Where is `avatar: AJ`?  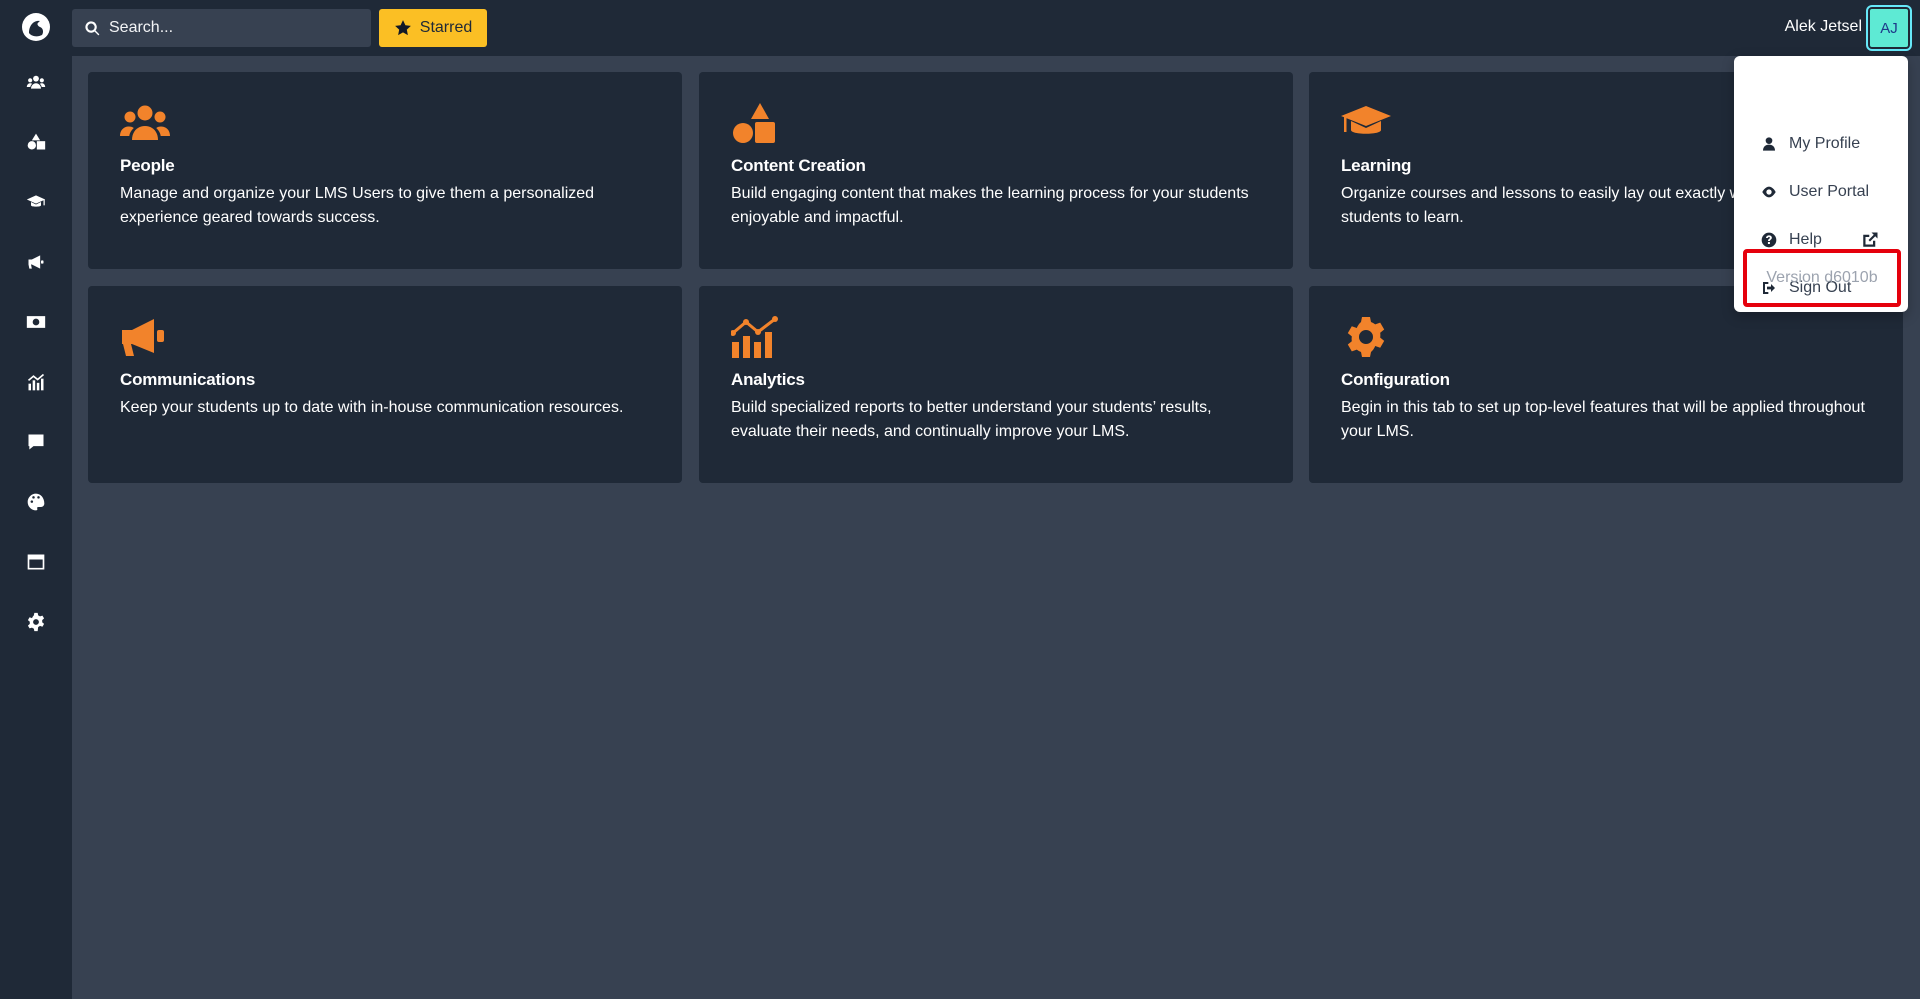 avatar: AJ is located at coordinates (1889, 28).